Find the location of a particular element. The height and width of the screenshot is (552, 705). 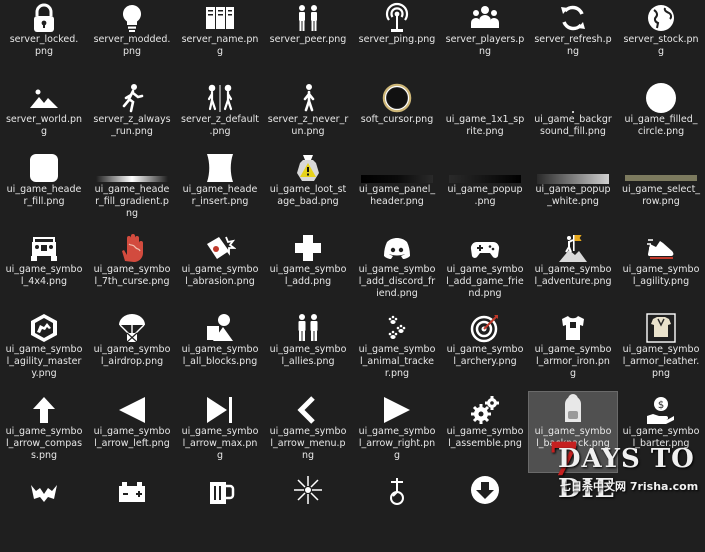

file-tile-ui-game-header-insert: ui_game_heade r_insert.png is located at coordinates (220, 190).